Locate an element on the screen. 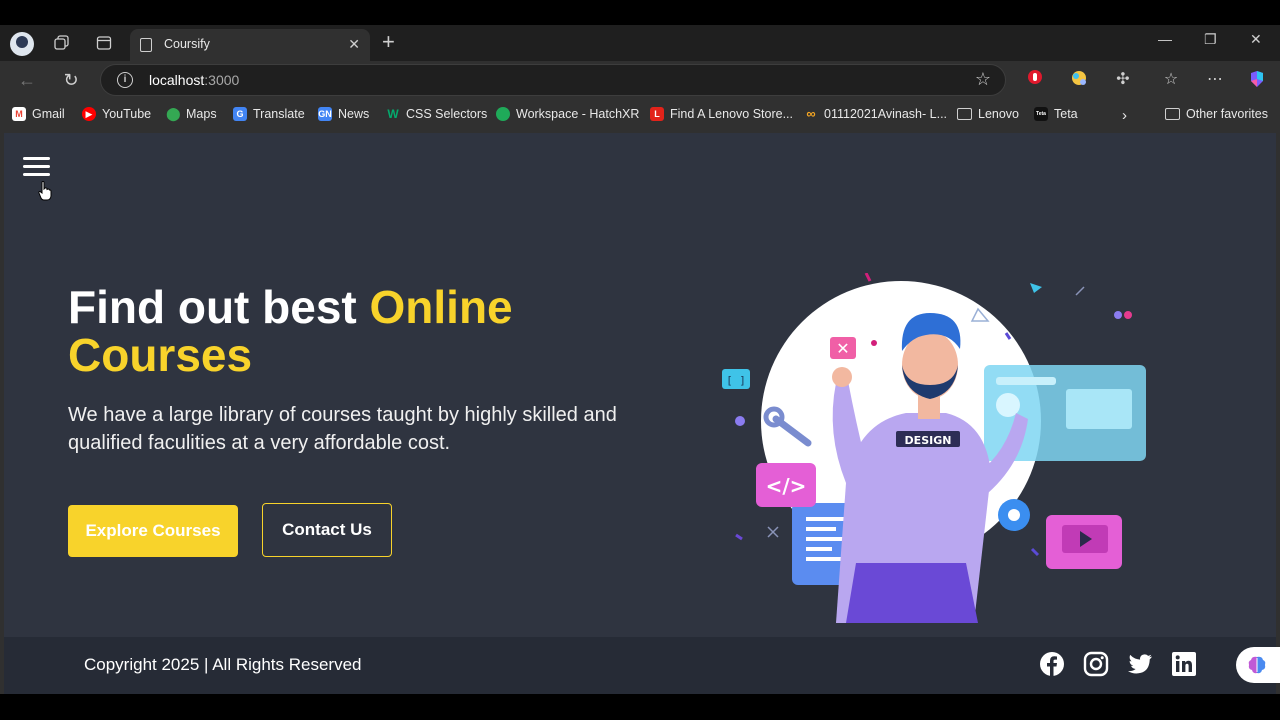  favorite-star-icon: ☆ is located at coordinates (983, 79).